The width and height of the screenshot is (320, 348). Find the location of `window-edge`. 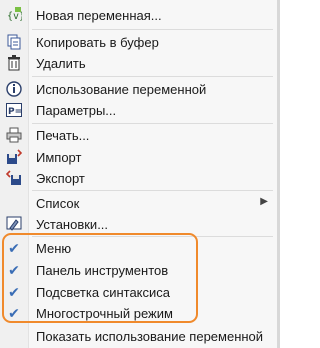

window-edge is located at coordinates (278, 174).